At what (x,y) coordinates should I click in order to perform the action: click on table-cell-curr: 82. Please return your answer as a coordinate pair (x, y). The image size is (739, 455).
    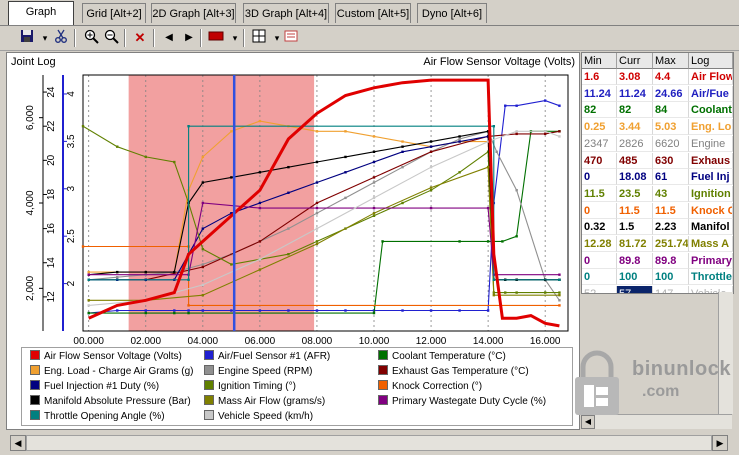
    Looking at the image, I should click on (635, 110).